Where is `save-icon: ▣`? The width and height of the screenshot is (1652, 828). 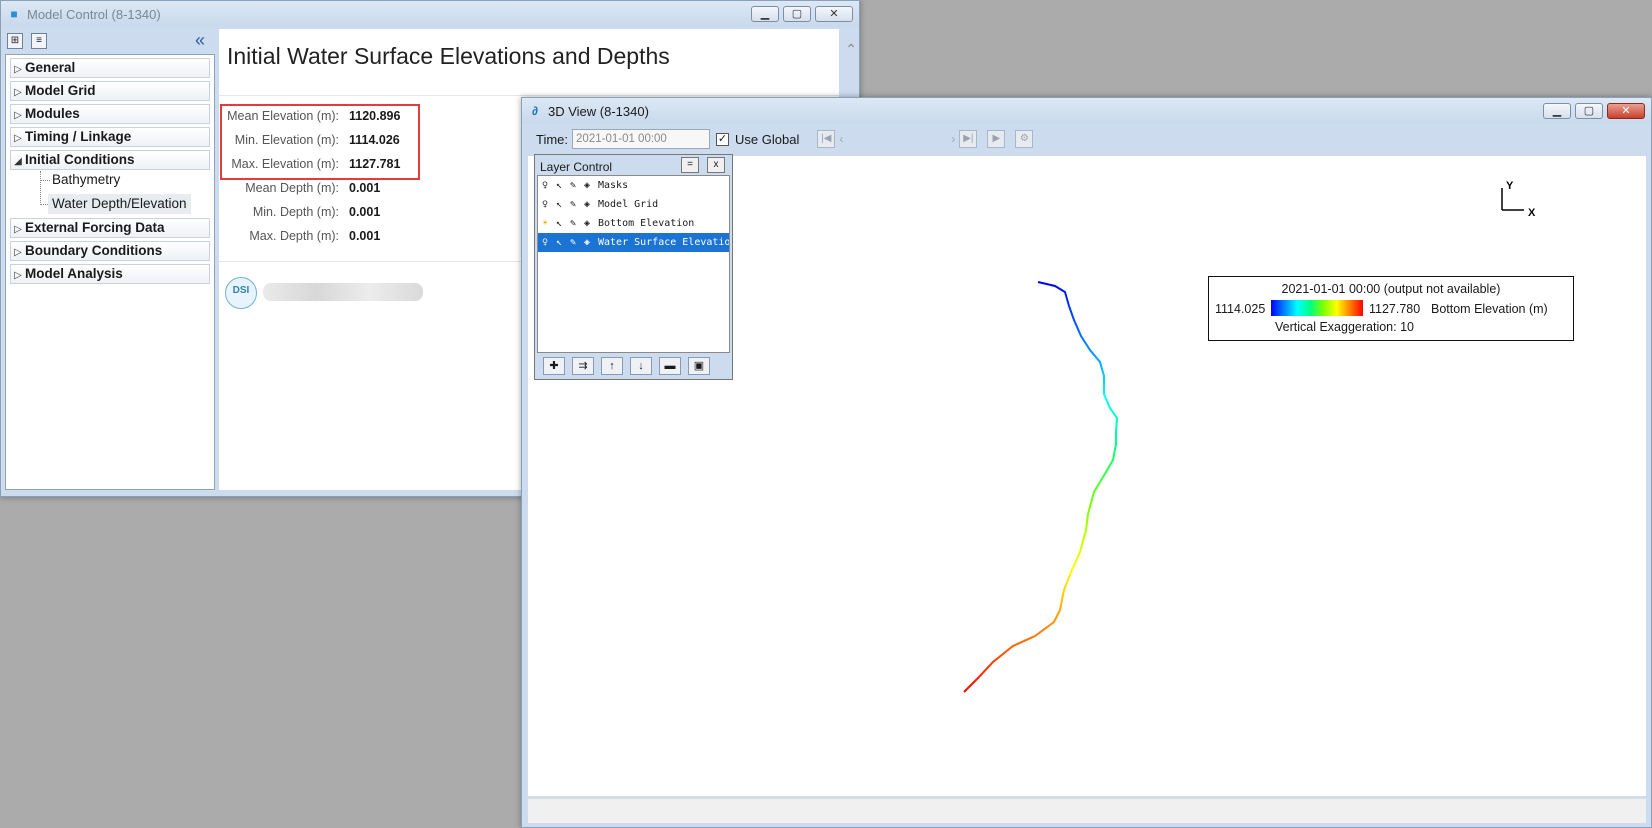 save-icon: ▣ is located at coordinates (699, 366).